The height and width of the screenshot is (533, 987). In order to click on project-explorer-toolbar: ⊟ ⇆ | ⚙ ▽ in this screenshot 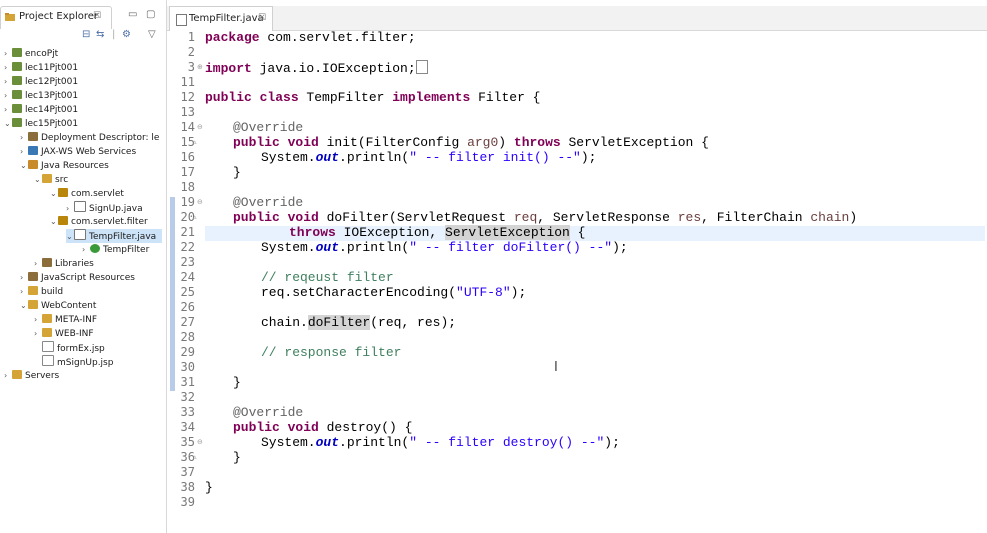, I will do `click(123, 37)`.